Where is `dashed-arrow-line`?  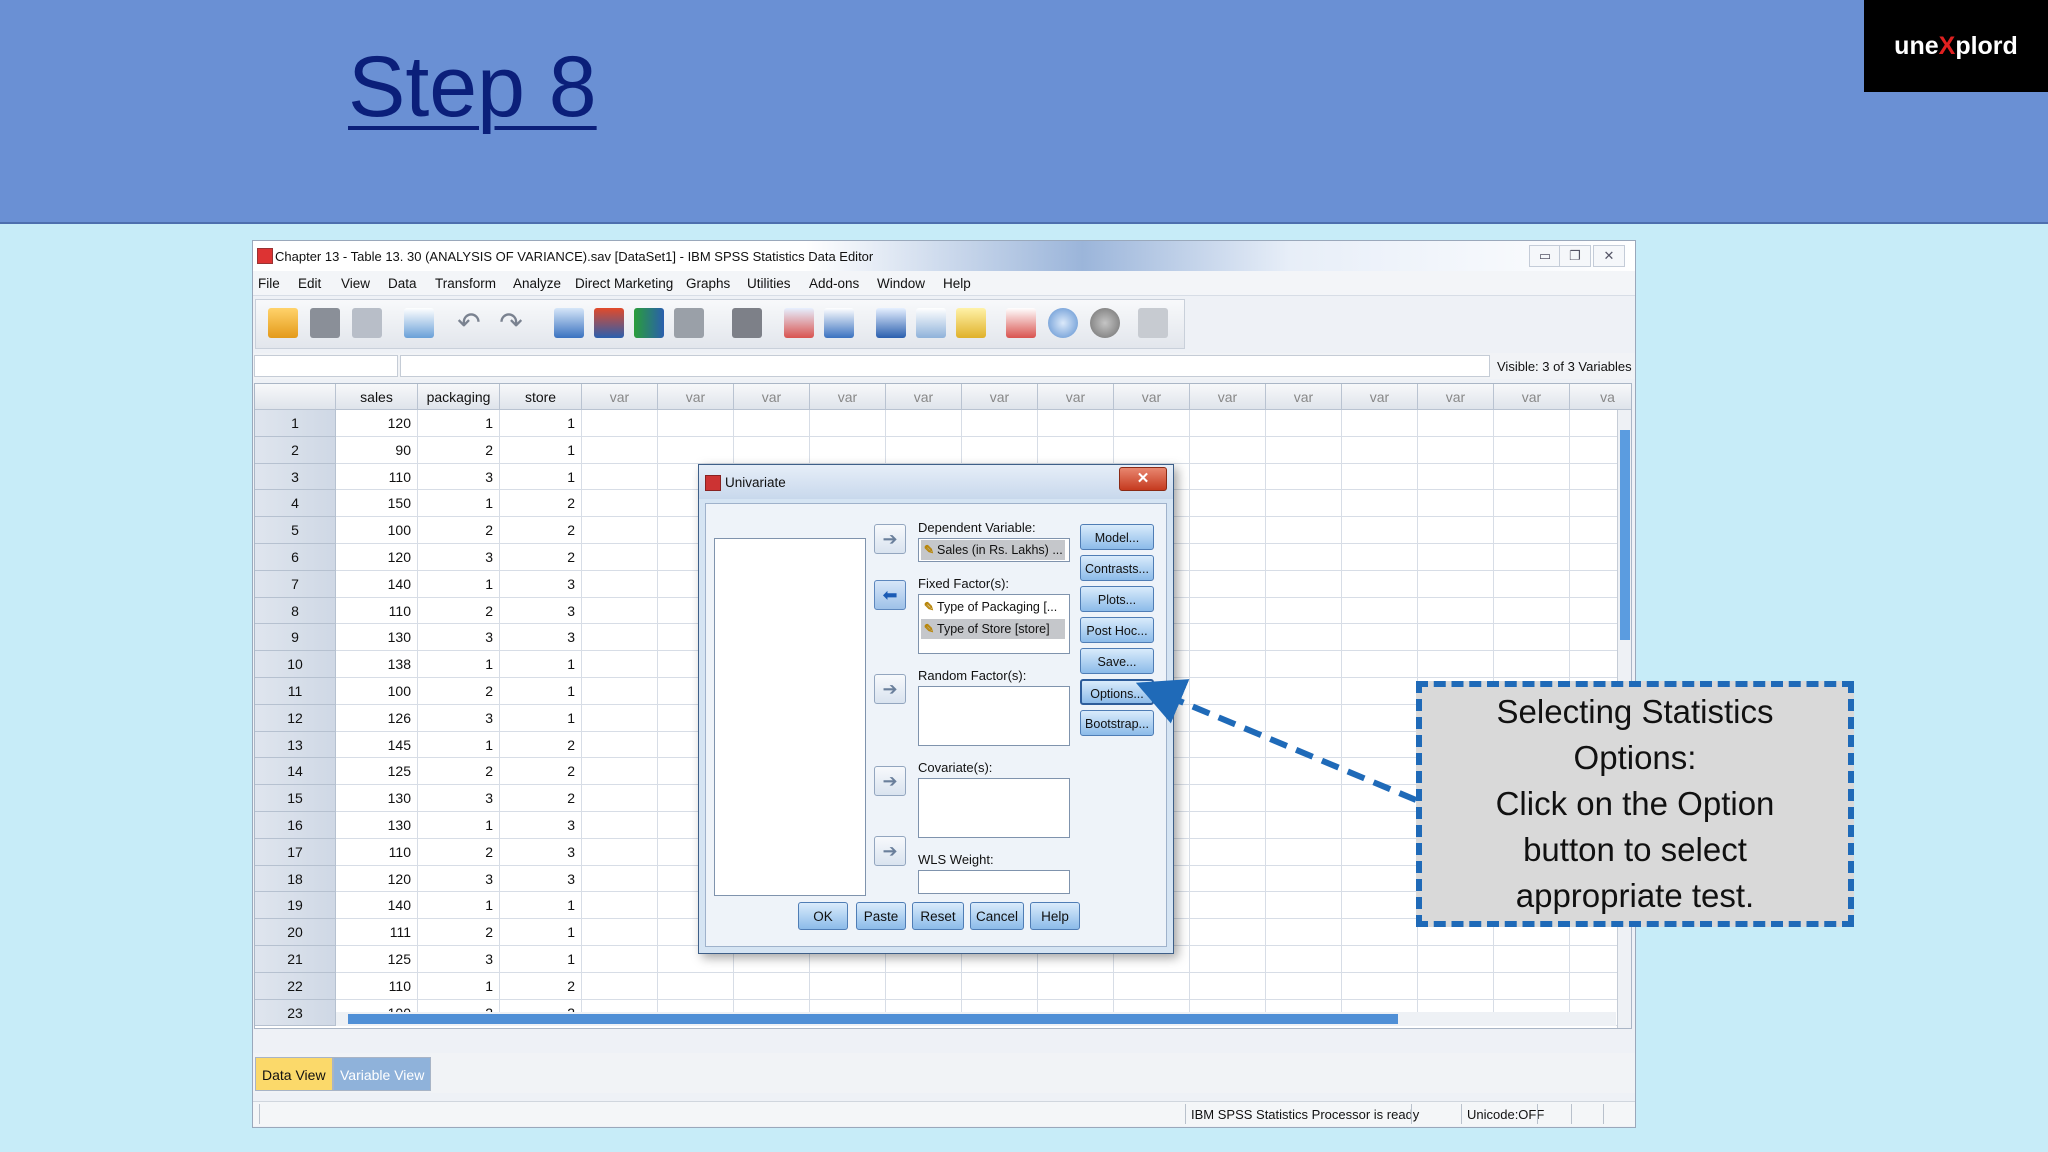 dashed-arrow-line is located at coordinates (1276, 741).